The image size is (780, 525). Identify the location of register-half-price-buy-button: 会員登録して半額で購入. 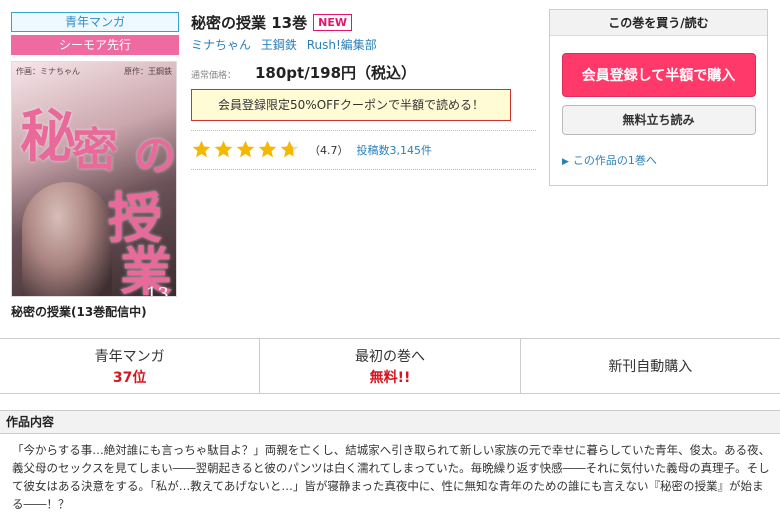
(658, 75).